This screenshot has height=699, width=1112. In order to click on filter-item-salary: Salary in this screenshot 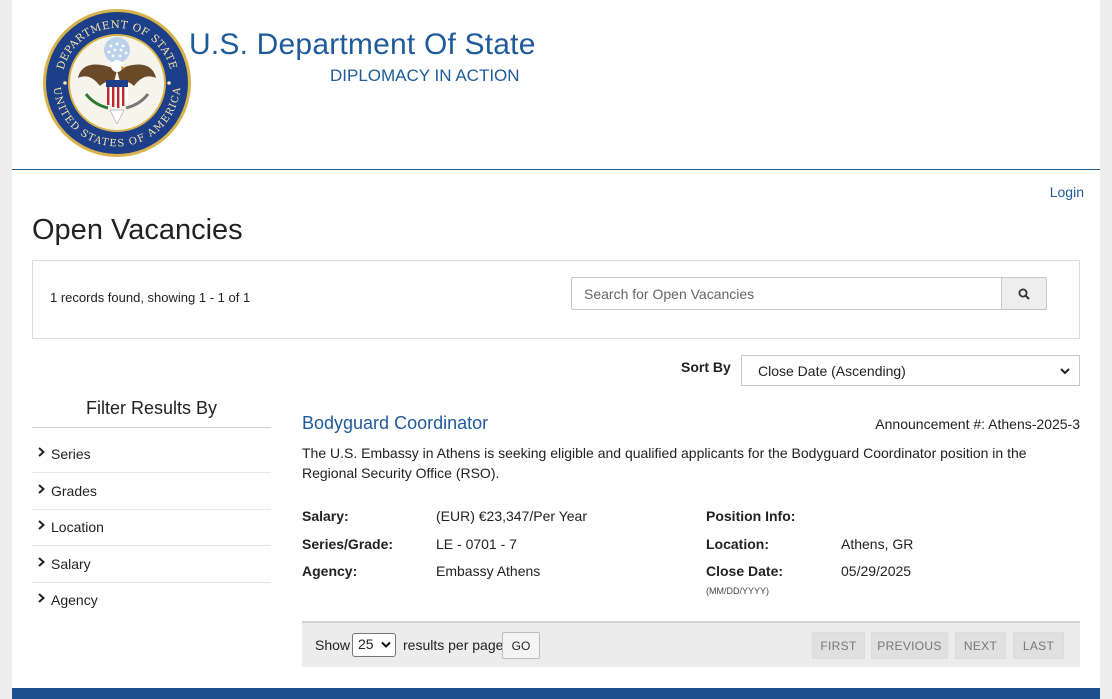, I will do `click(151, 564)`.